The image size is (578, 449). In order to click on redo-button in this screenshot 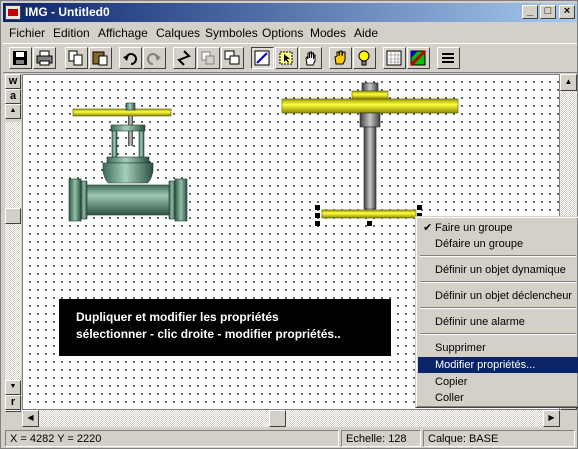, I will do `click(154, 58)`.